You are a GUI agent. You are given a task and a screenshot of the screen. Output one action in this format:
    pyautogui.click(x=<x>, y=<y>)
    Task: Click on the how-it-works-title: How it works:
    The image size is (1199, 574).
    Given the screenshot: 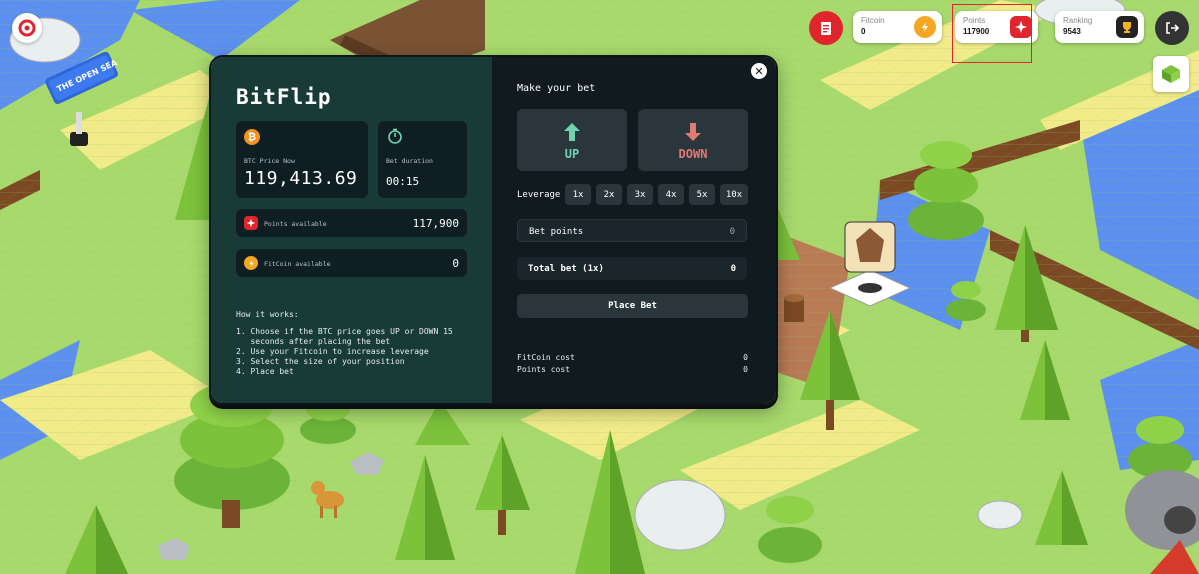 What is the action you would take?
    pyautogui.click(x=267, y=314)
    